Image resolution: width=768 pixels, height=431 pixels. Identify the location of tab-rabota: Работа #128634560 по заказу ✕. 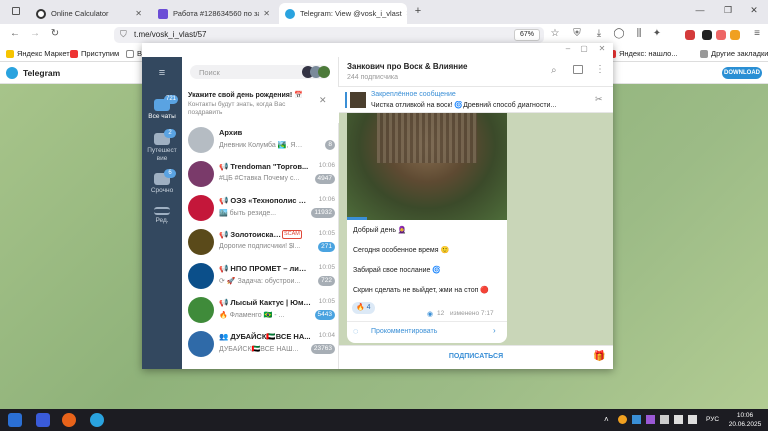
(214, 13).